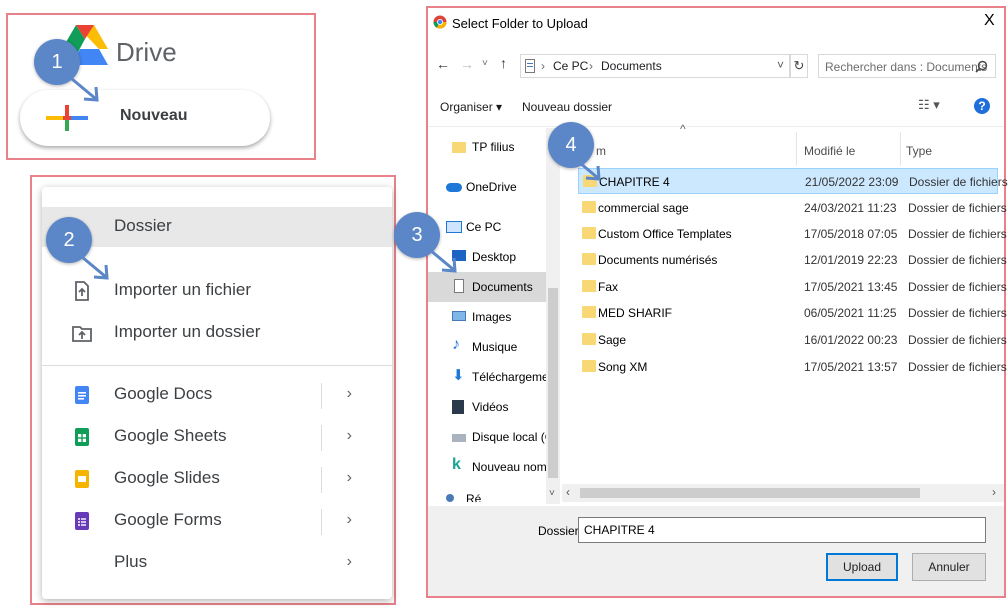 The width and height of the screenshot is (1008, 608). What do you see at coordinates (82, 334) in the screenshot?
I see `folder-upload-icon` at bounding box center [82, 334].